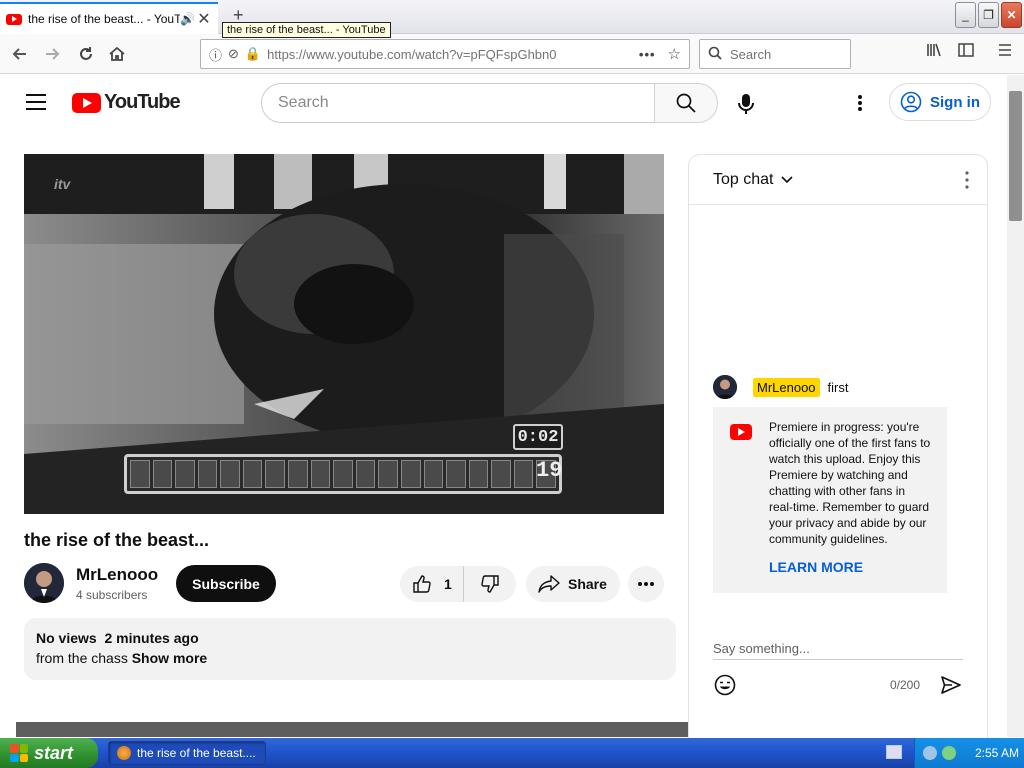 The width and height of the screenshot is (1024, 768). What do you see at coordinates (432, 584) in the screenshot?
I see `like-button: 1` at bounding box center [432, 584].